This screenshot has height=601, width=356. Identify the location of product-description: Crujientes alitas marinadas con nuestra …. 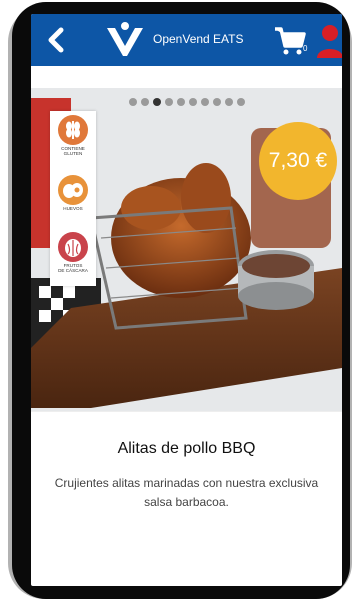
(186, 493).